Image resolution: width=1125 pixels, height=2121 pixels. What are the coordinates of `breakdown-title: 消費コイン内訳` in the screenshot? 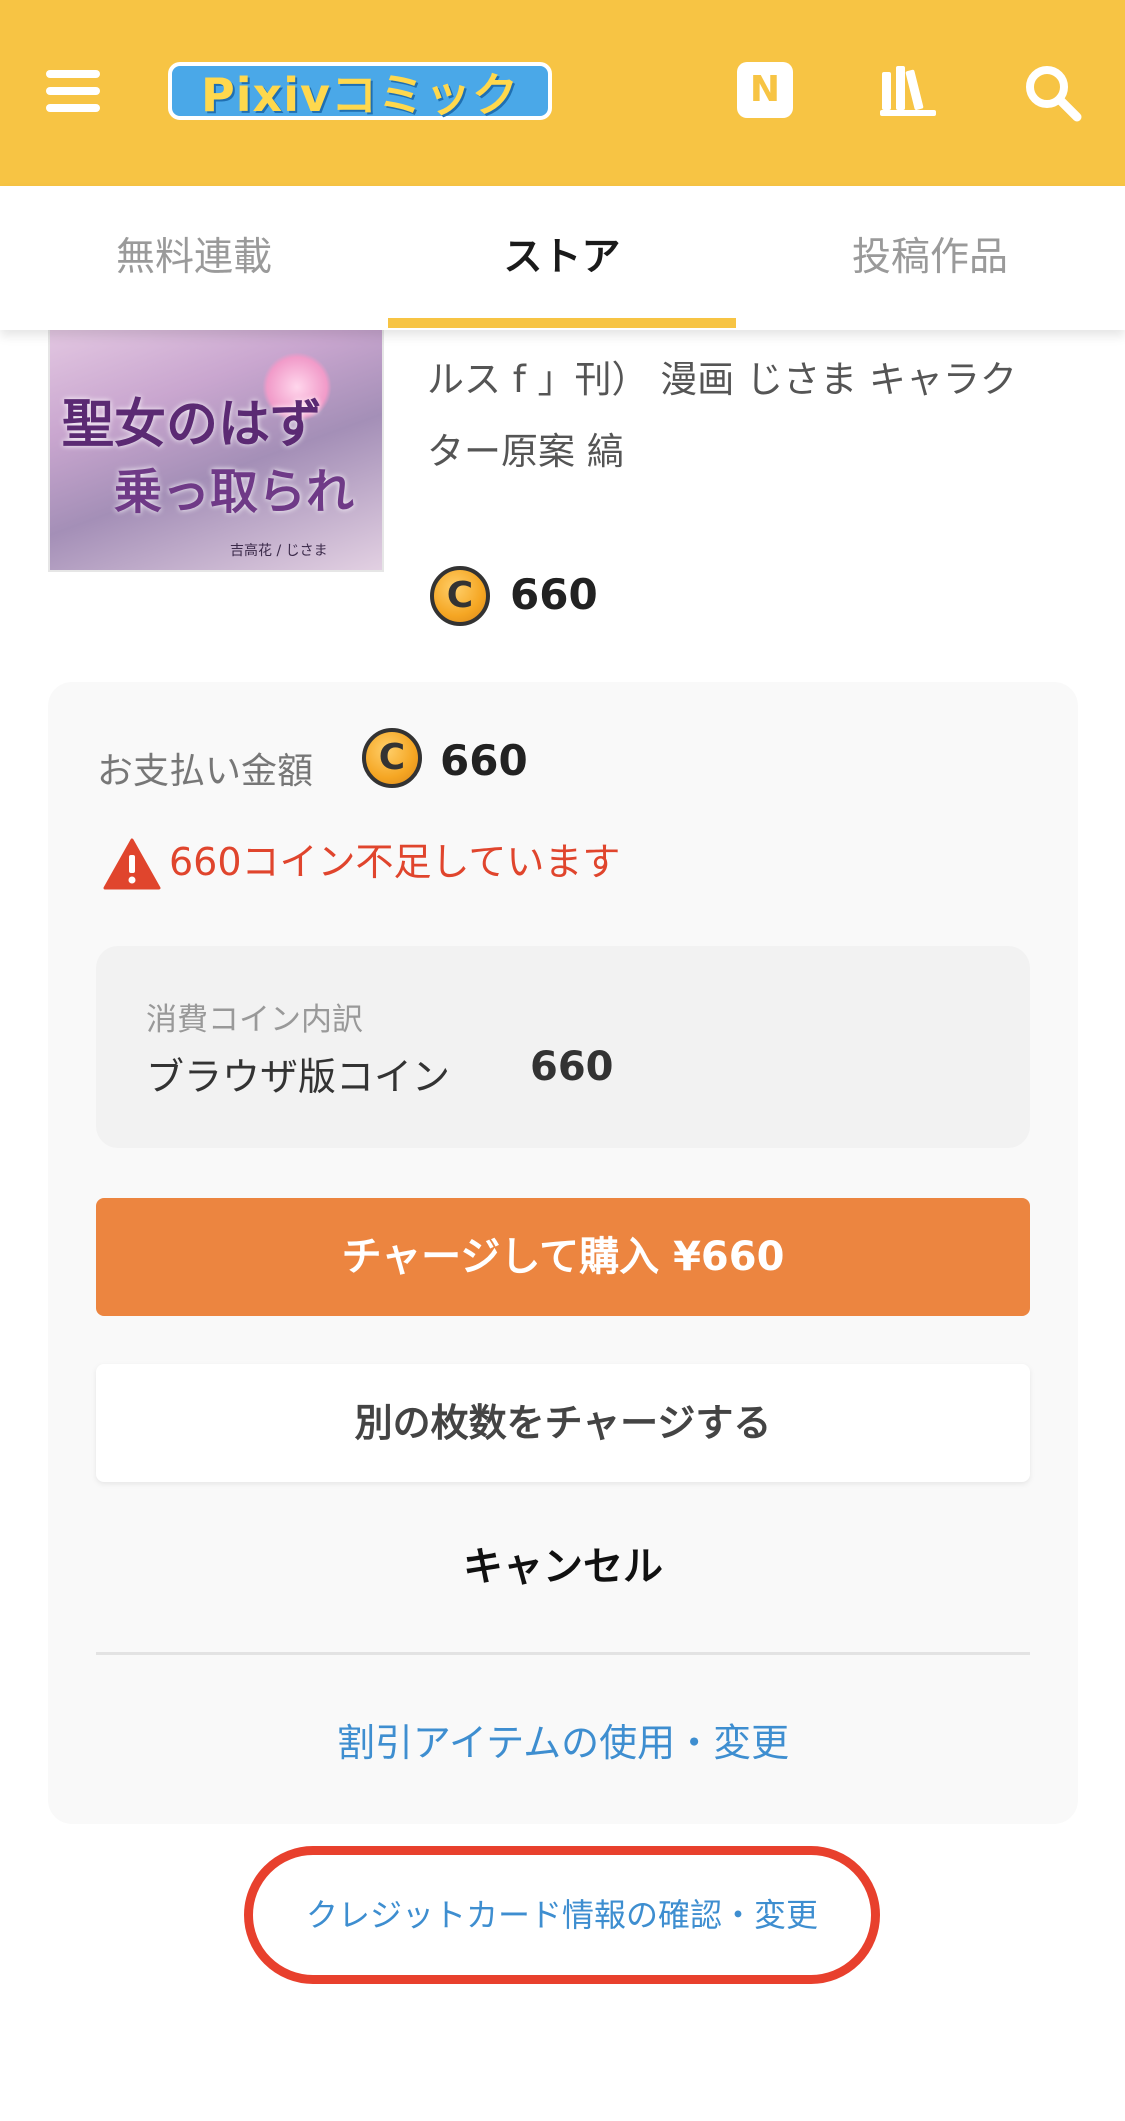 It's located at (254, 1020).